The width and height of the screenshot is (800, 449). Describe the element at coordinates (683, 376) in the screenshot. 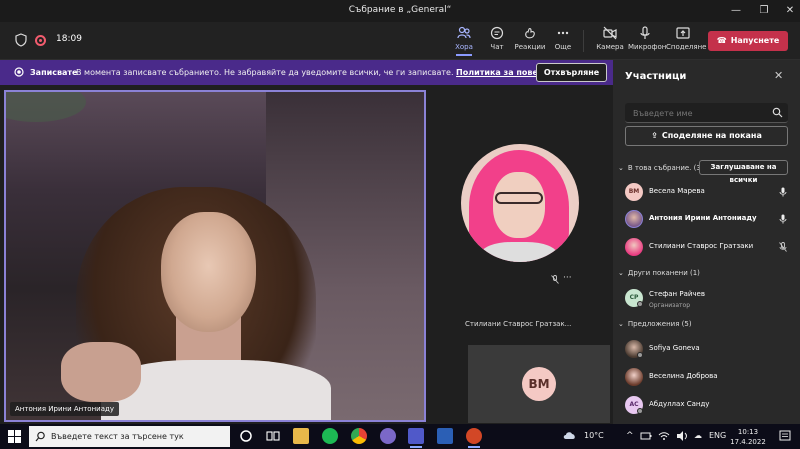

I see `participant-name: Веселина Доброва` at that location.